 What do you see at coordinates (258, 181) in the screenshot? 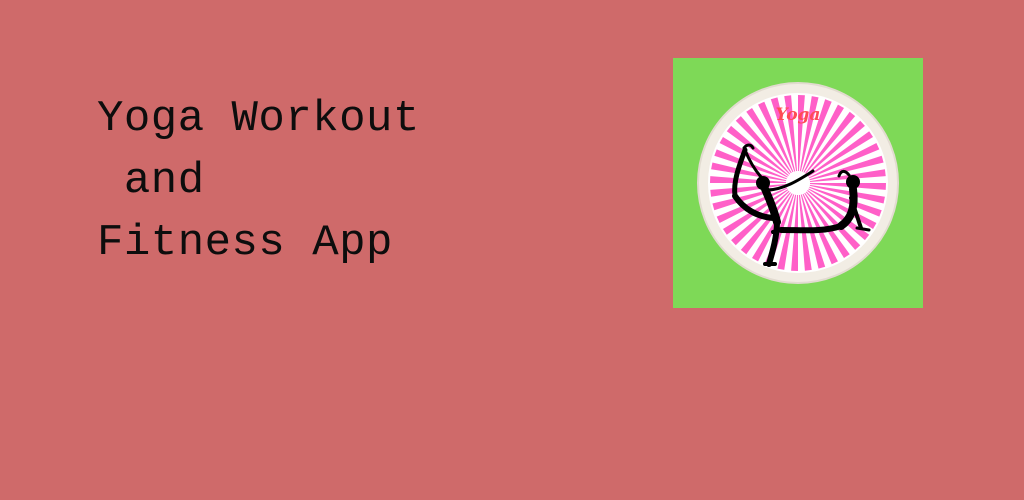
I see `headline: Yoga Workout and Fitness App` at bounding box center [258, 181].